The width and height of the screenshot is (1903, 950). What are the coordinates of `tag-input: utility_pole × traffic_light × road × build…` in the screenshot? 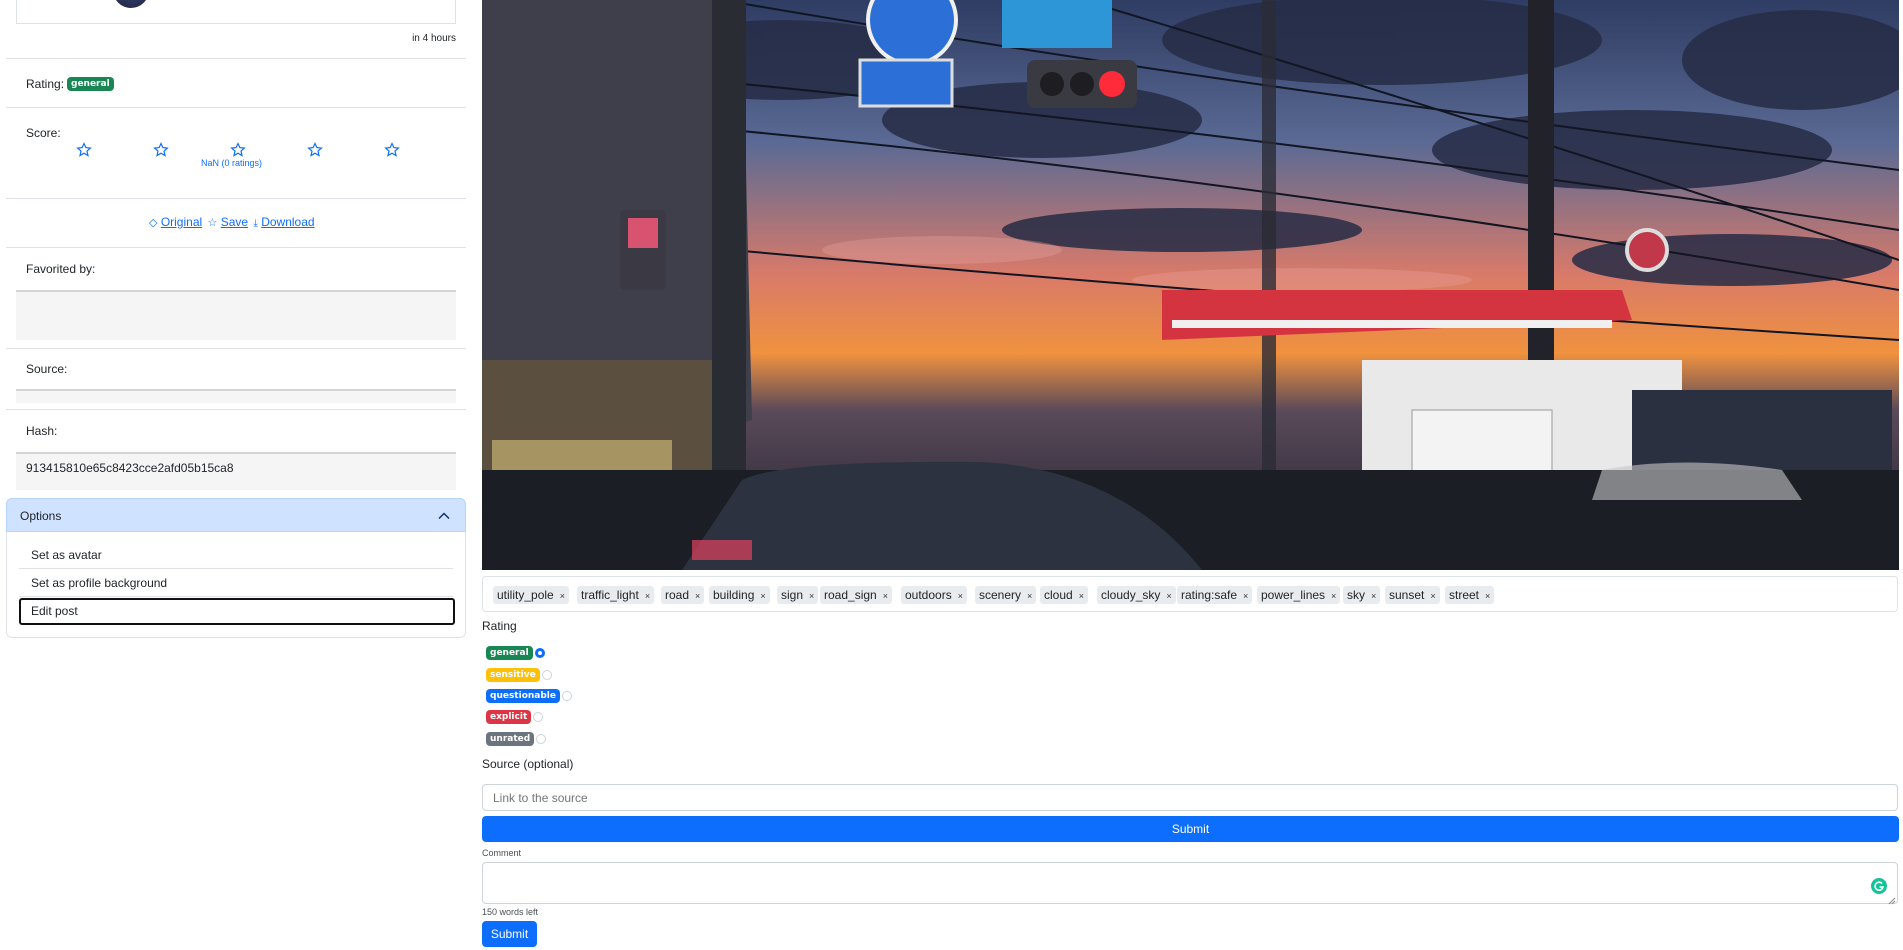 It's located at (1190, 594).